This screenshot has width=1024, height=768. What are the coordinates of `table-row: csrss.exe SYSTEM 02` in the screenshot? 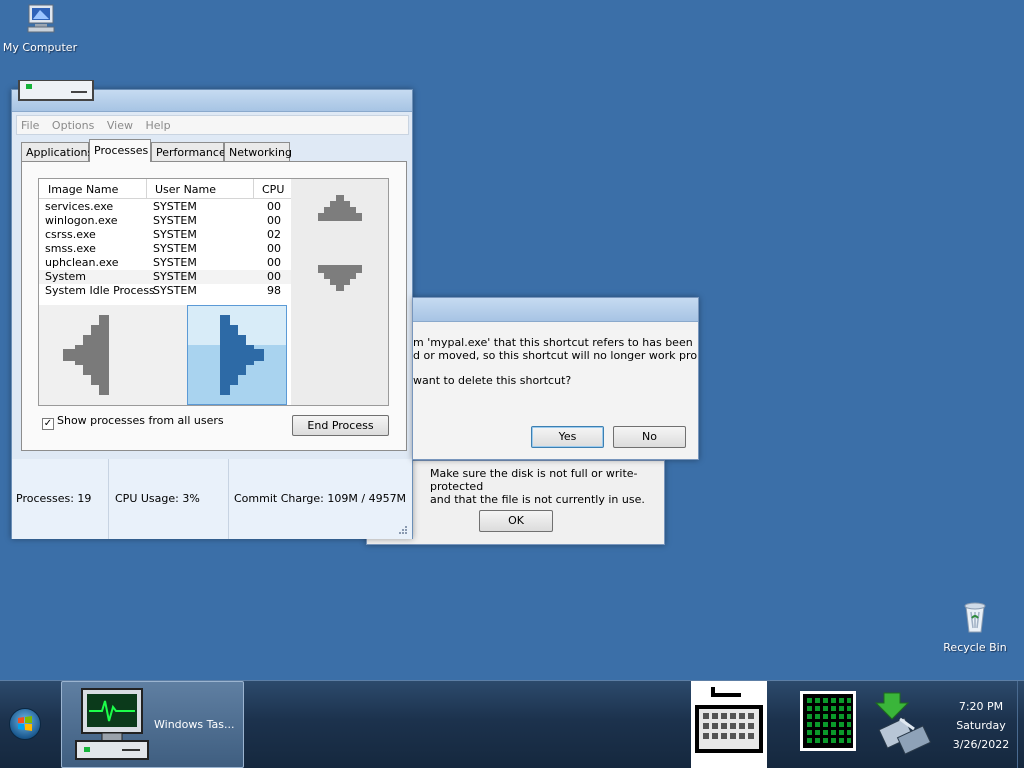 It's located at (165, 235).